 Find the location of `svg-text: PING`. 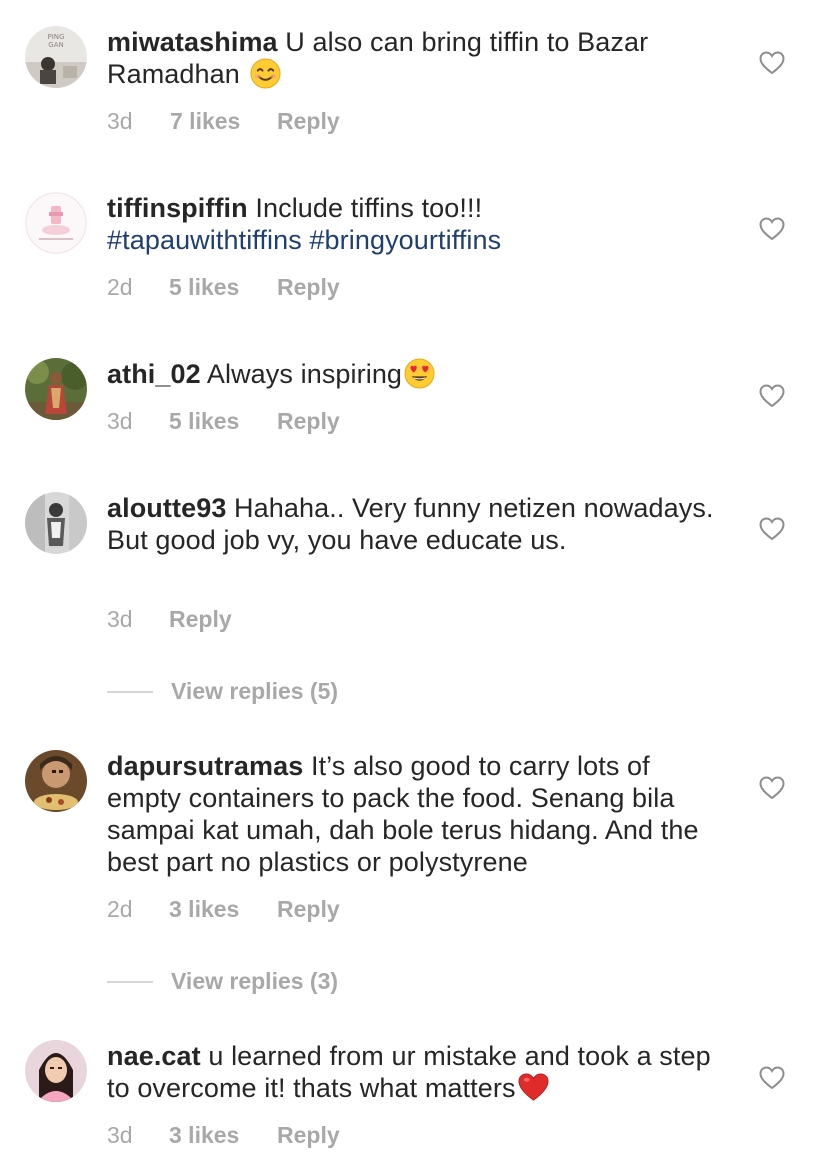

svg-text: PING is located at coordinates (56, 37).